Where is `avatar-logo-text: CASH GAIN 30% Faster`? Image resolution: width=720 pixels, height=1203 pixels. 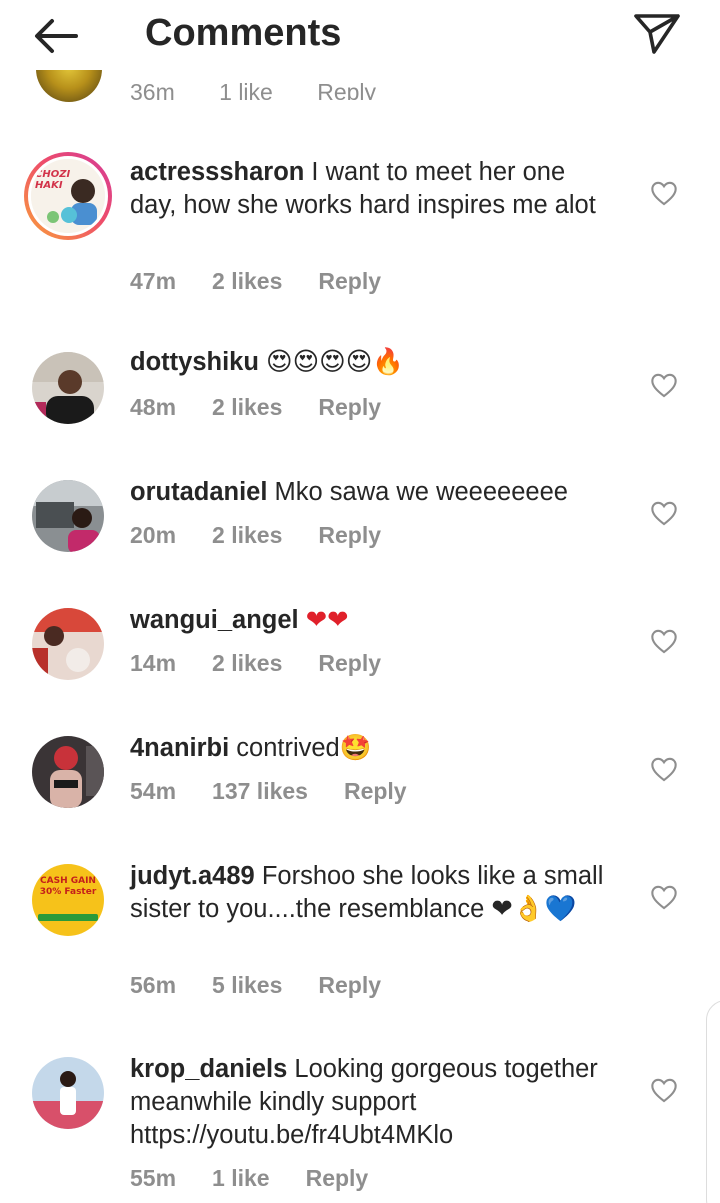
avatar-logo-text: CASH GAIN 30% Faster is located at coordinates (68, 886).